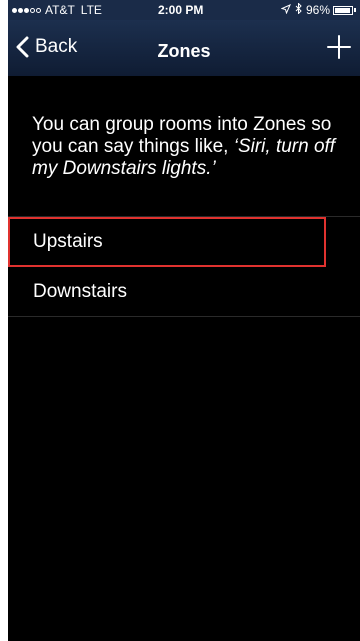 The image size is (360, 641). What do you see at coordinates (184, 51) in the screenshot?
I see `page-title: Zones` at bounding box center [184, 51].